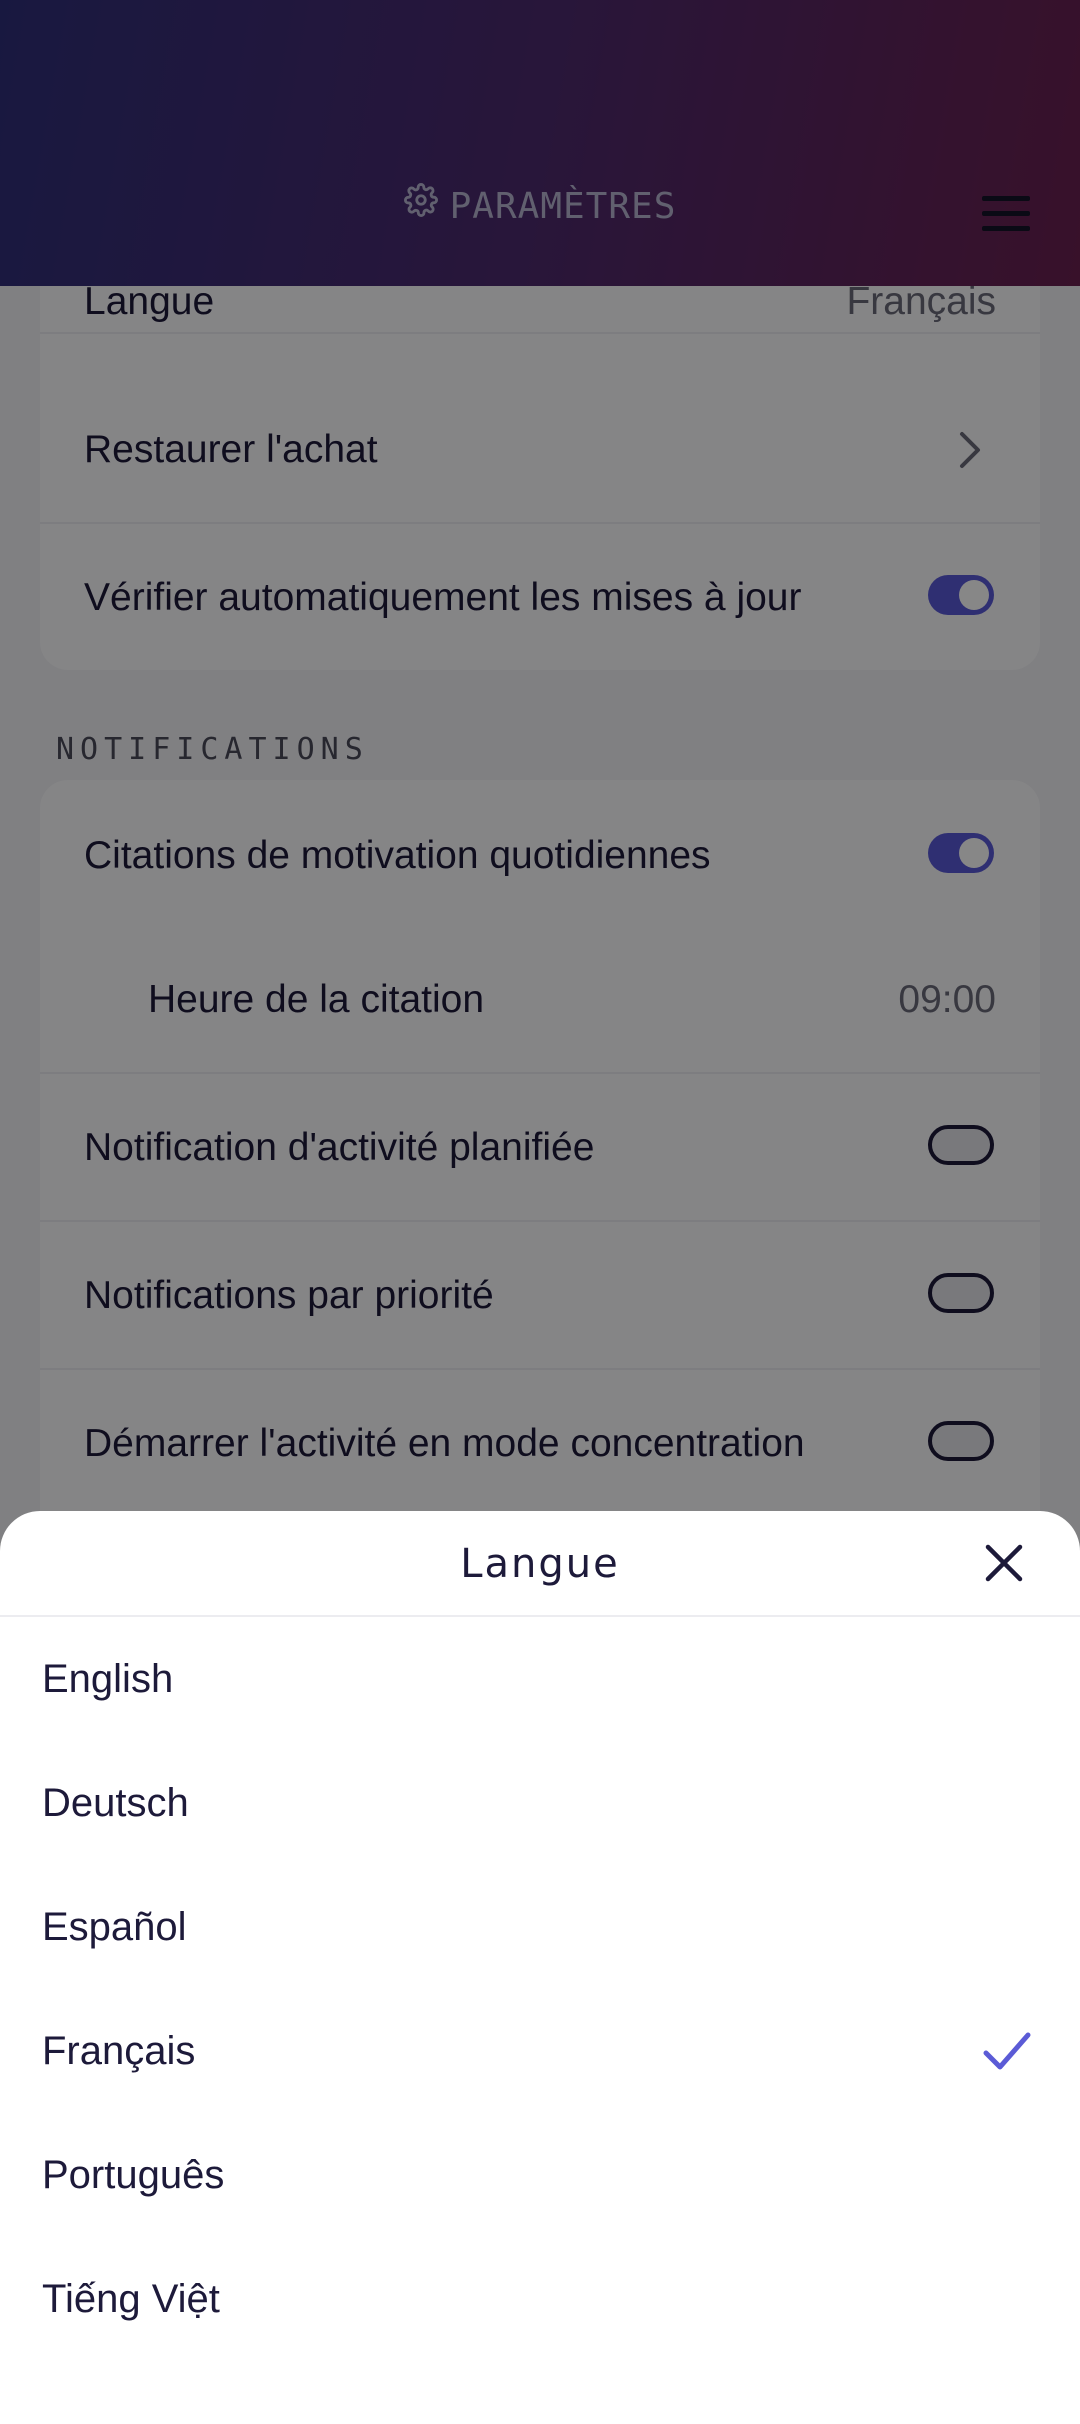 The height and width of the screenshot is (2424, 1080). What do you see at coordinates (115, 1803) in the screenshot?
I see `language-option-label: Deutsch` at bounding box center [115, 1803].